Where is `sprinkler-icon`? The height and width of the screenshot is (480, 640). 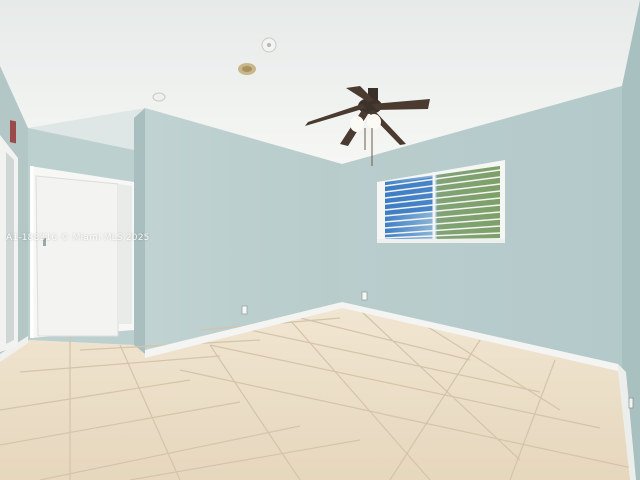 sprinkler-icon is located at coordinates (159, 97).